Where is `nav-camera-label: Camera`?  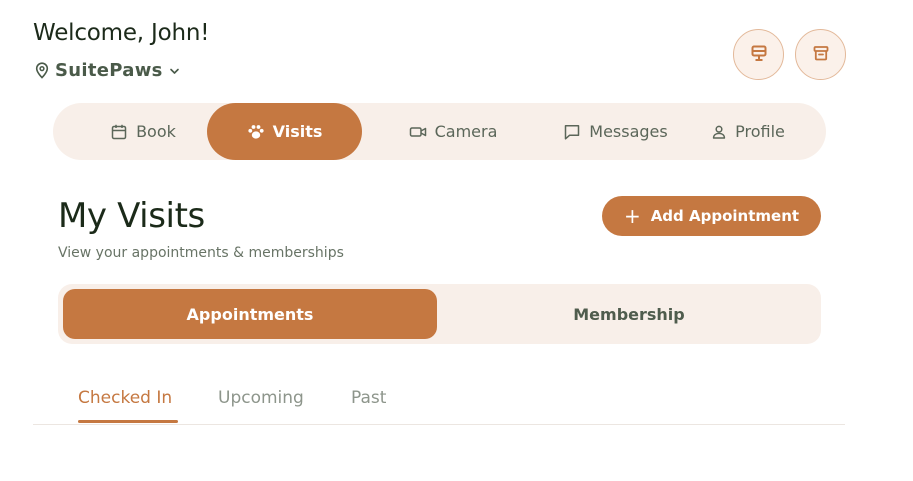
nav-camera-label: Camera is located at coordinates (466, 131).